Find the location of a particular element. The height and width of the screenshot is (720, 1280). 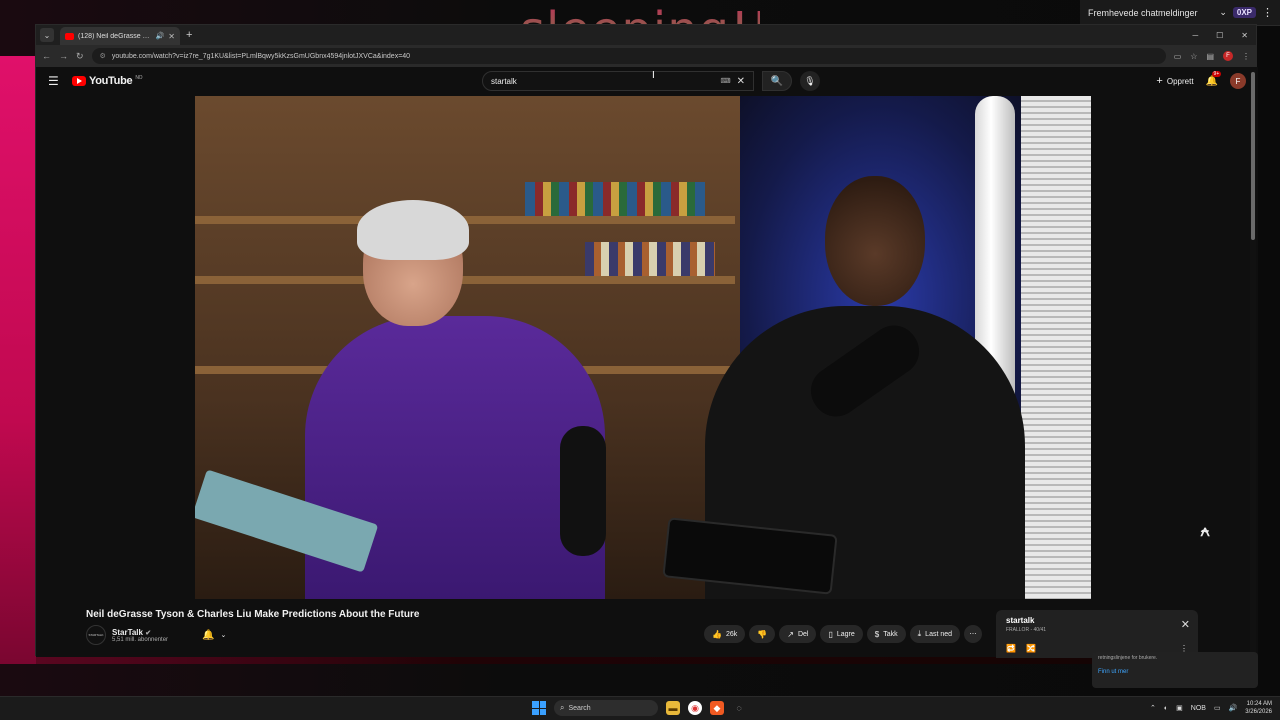

thumbs-down-icon: 👎 is located at coordinates (762, 634).